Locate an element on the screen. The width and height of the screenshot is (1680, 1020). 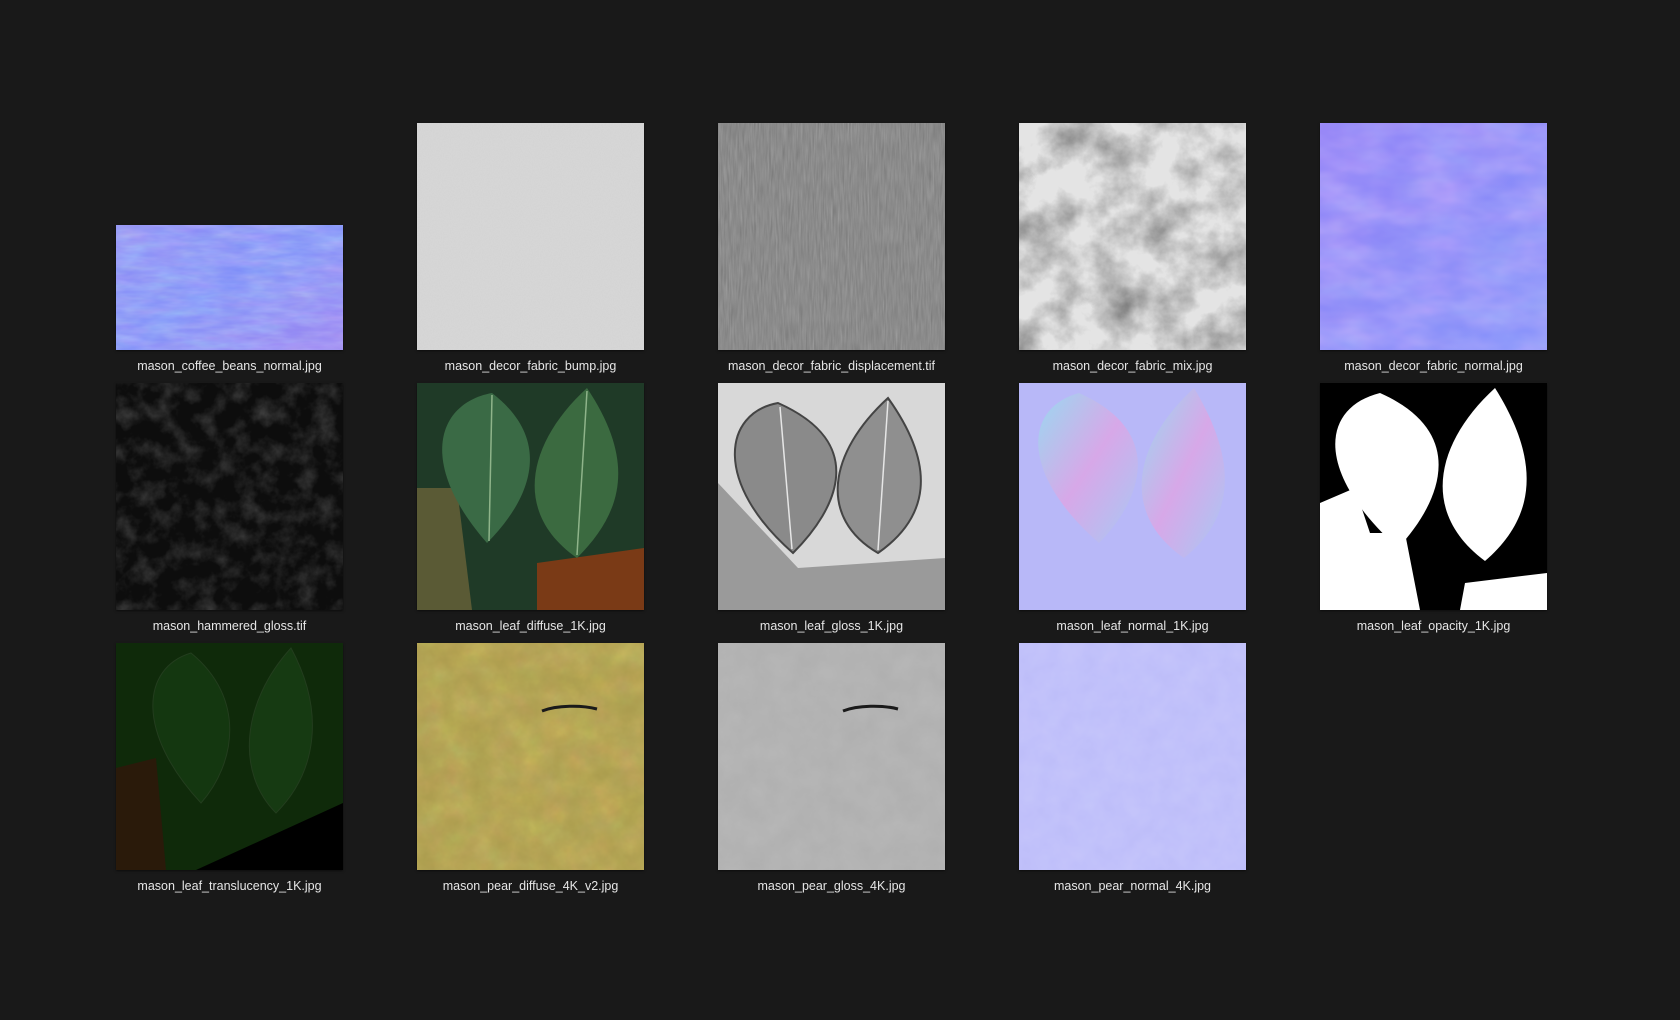
file-tile: mason_decor_fabric_displacement.tif is located at coordinates (831, 246).